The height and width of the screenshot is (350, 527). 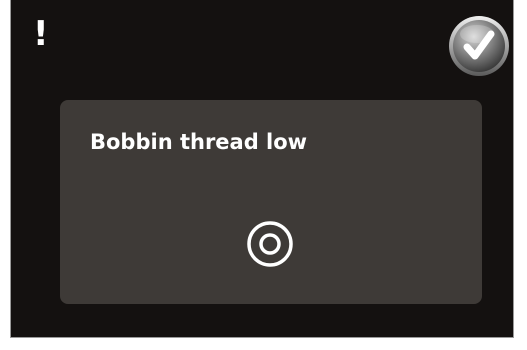 I want to click on exclamation-icon: !, so click(x=41, y=34).